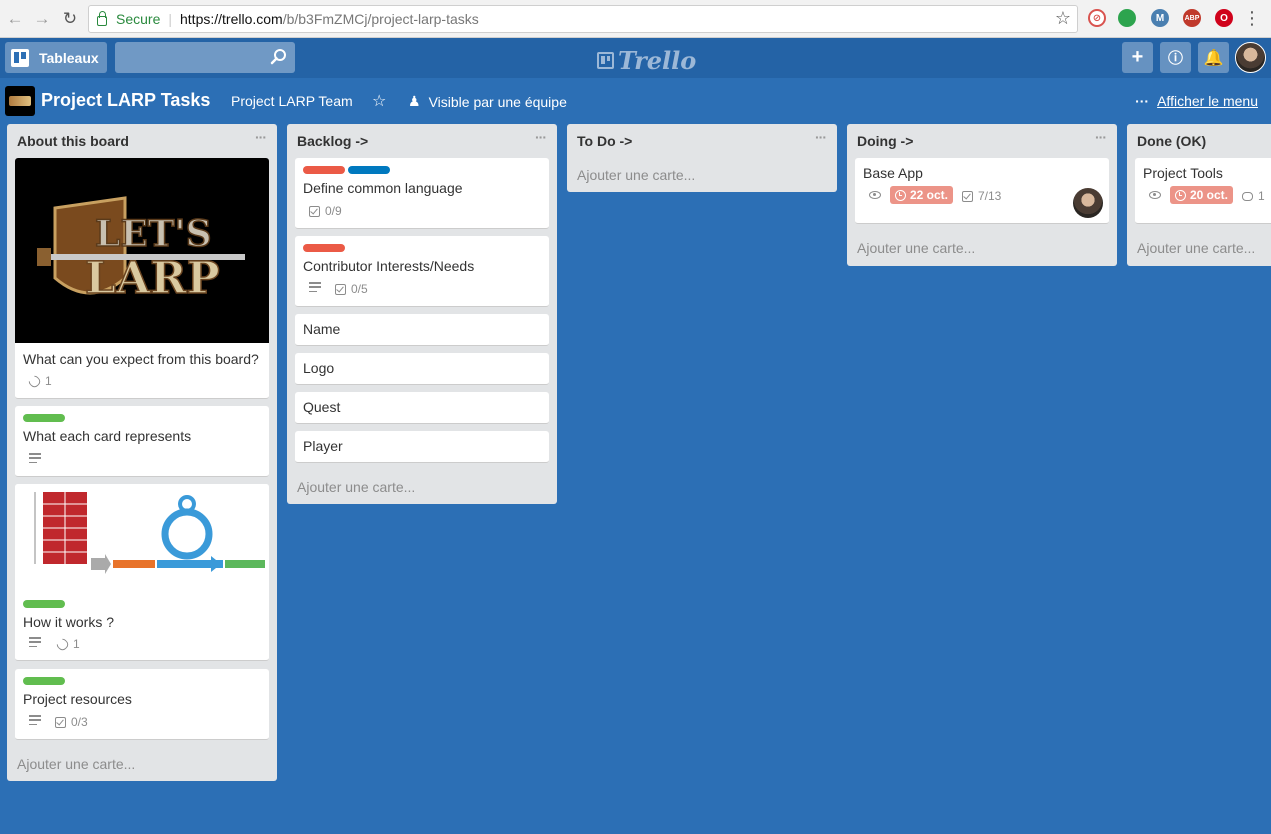 The image size is (1271, 834). Describe the element at coordinates (69, 57) in the screenshot. I see `boards-label: Tableaux` at that location.